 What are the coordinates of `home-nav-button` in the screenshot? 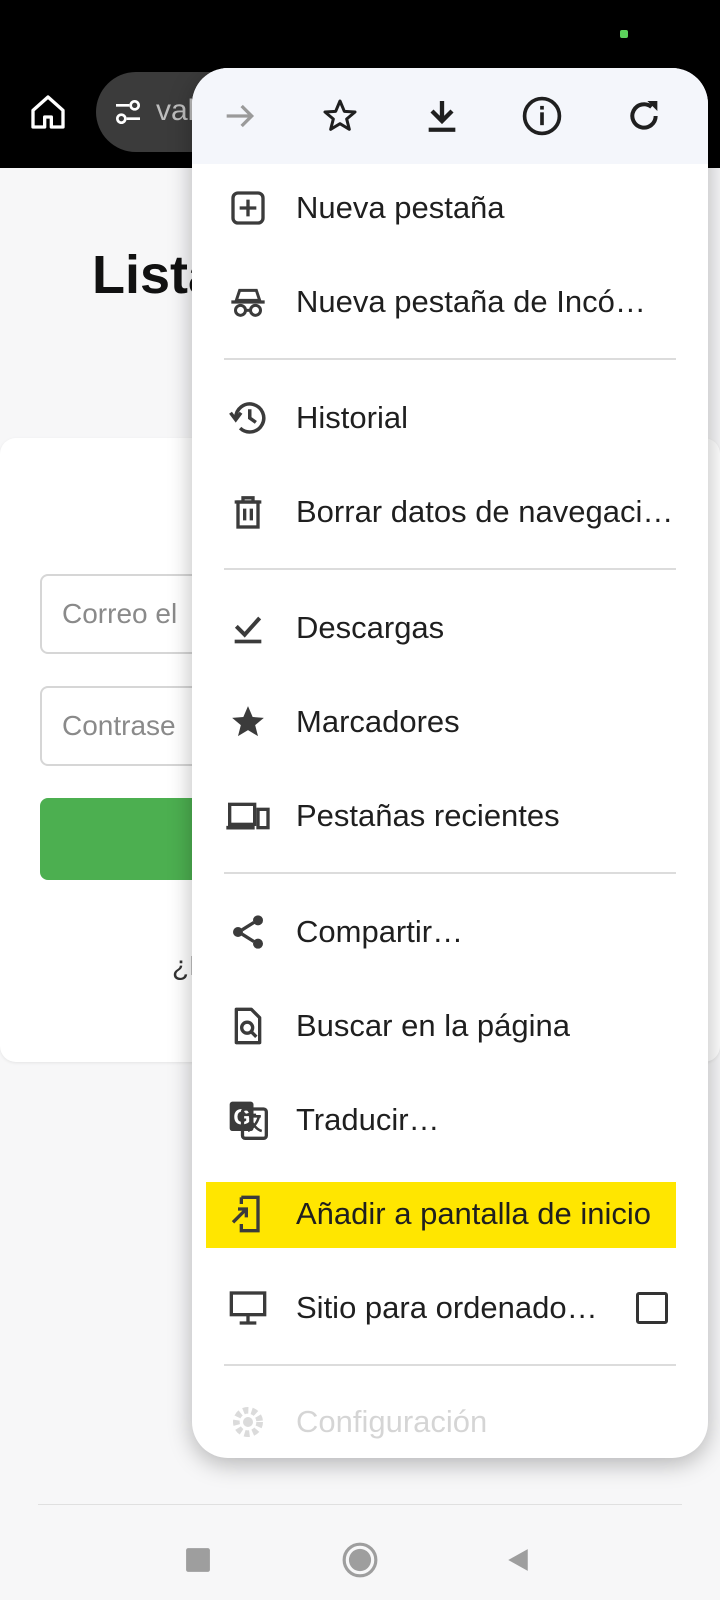 It's located at (360, 1560).